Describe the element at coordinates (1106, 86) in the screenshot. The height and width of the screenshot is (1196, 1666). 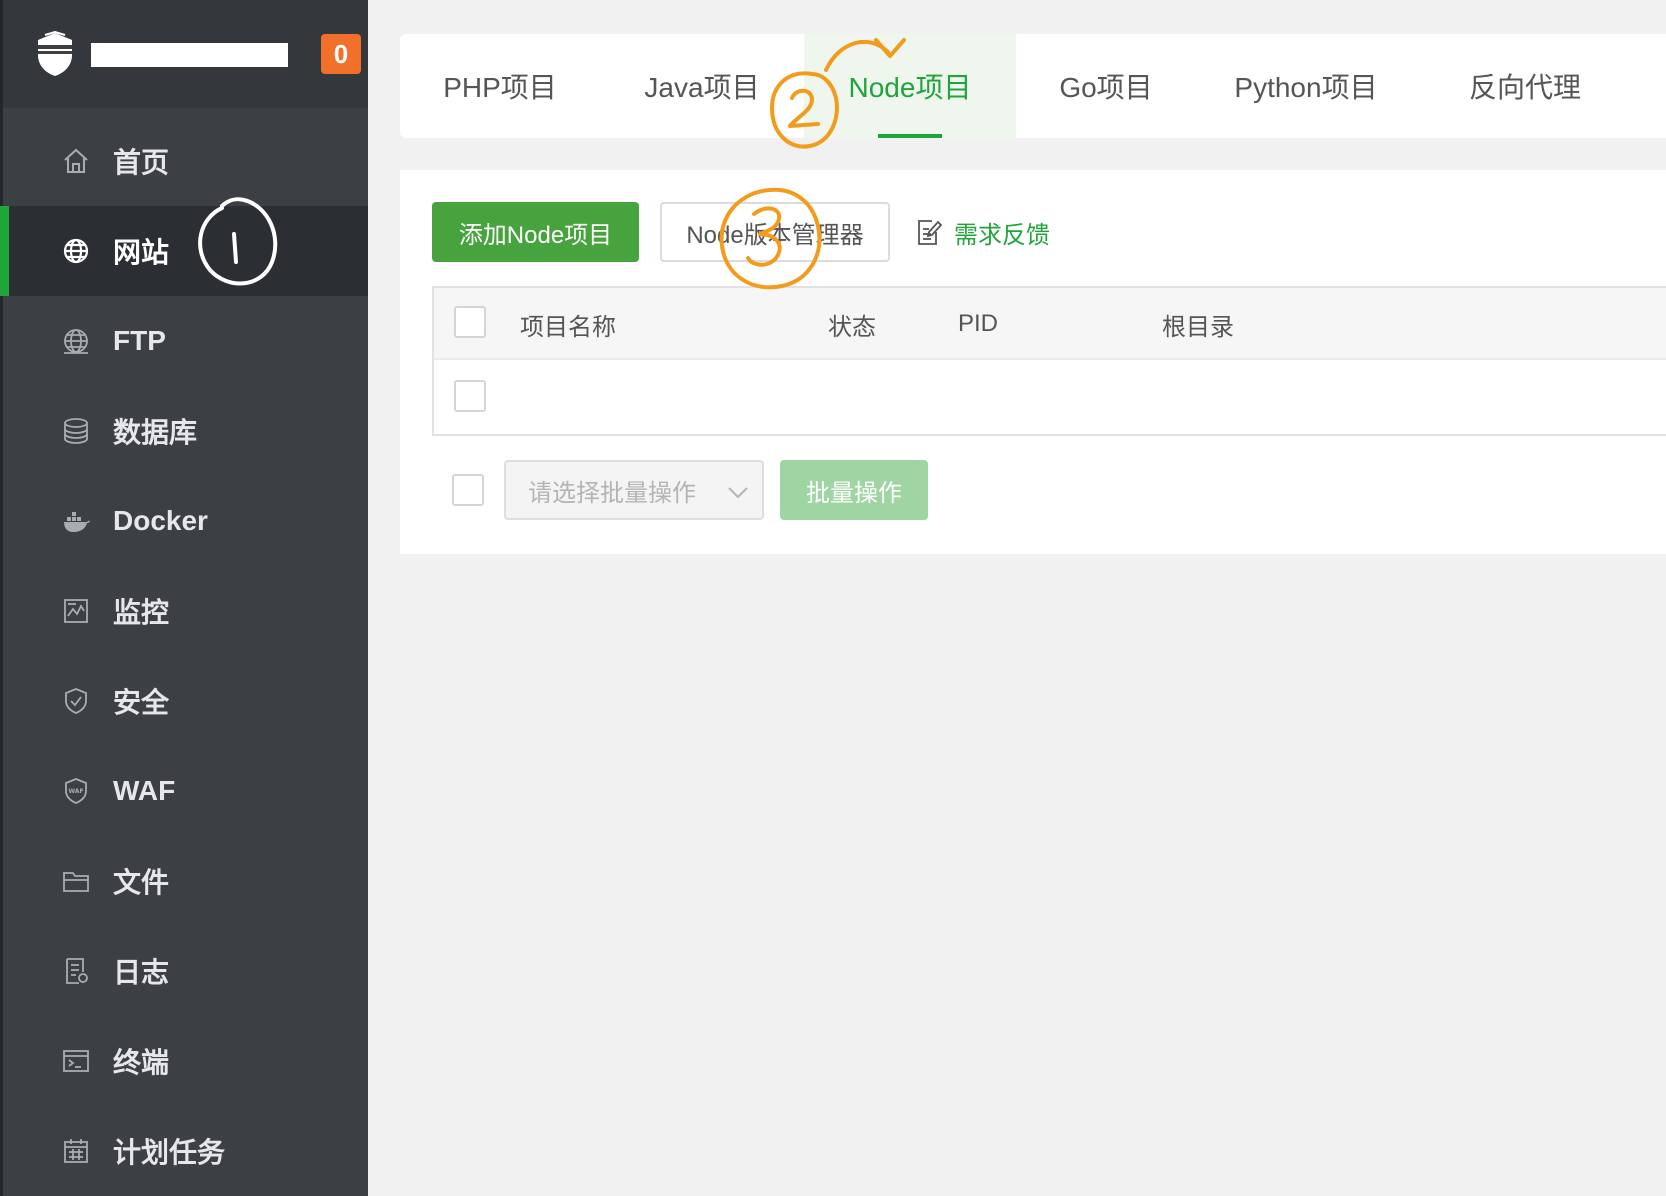
I see `tab-go: Go项目` at that location.